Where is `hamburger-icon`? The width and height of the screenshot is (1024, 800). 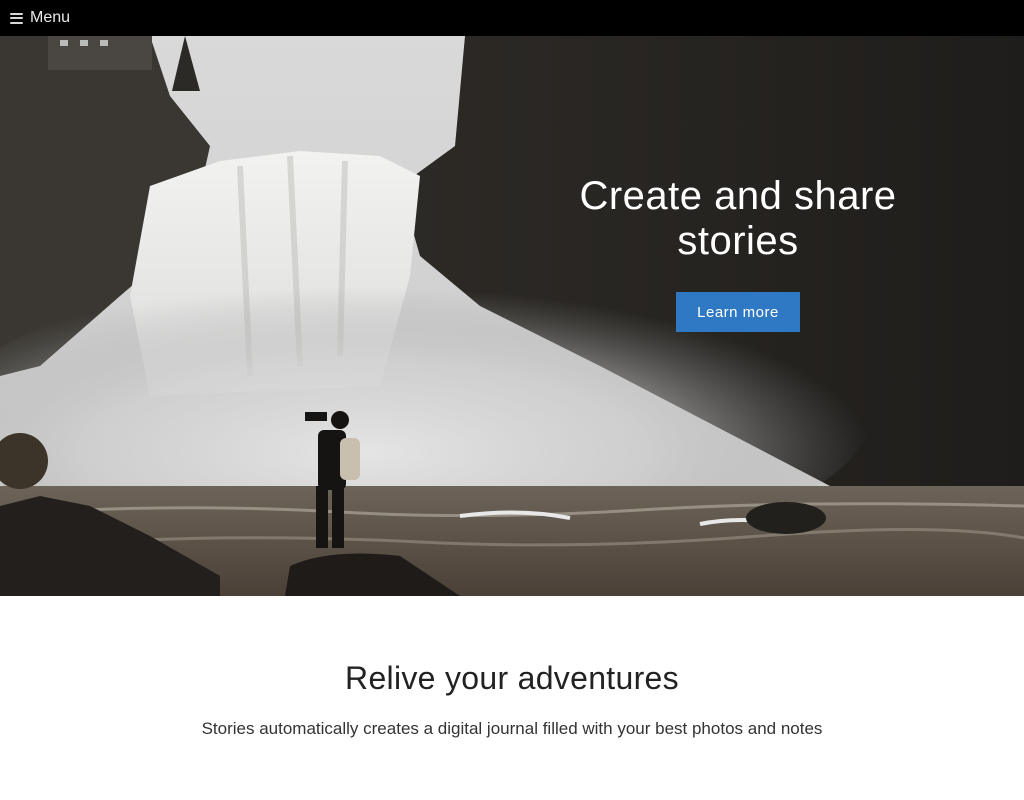 hamburger-icon is located at coordinates (16, 18).